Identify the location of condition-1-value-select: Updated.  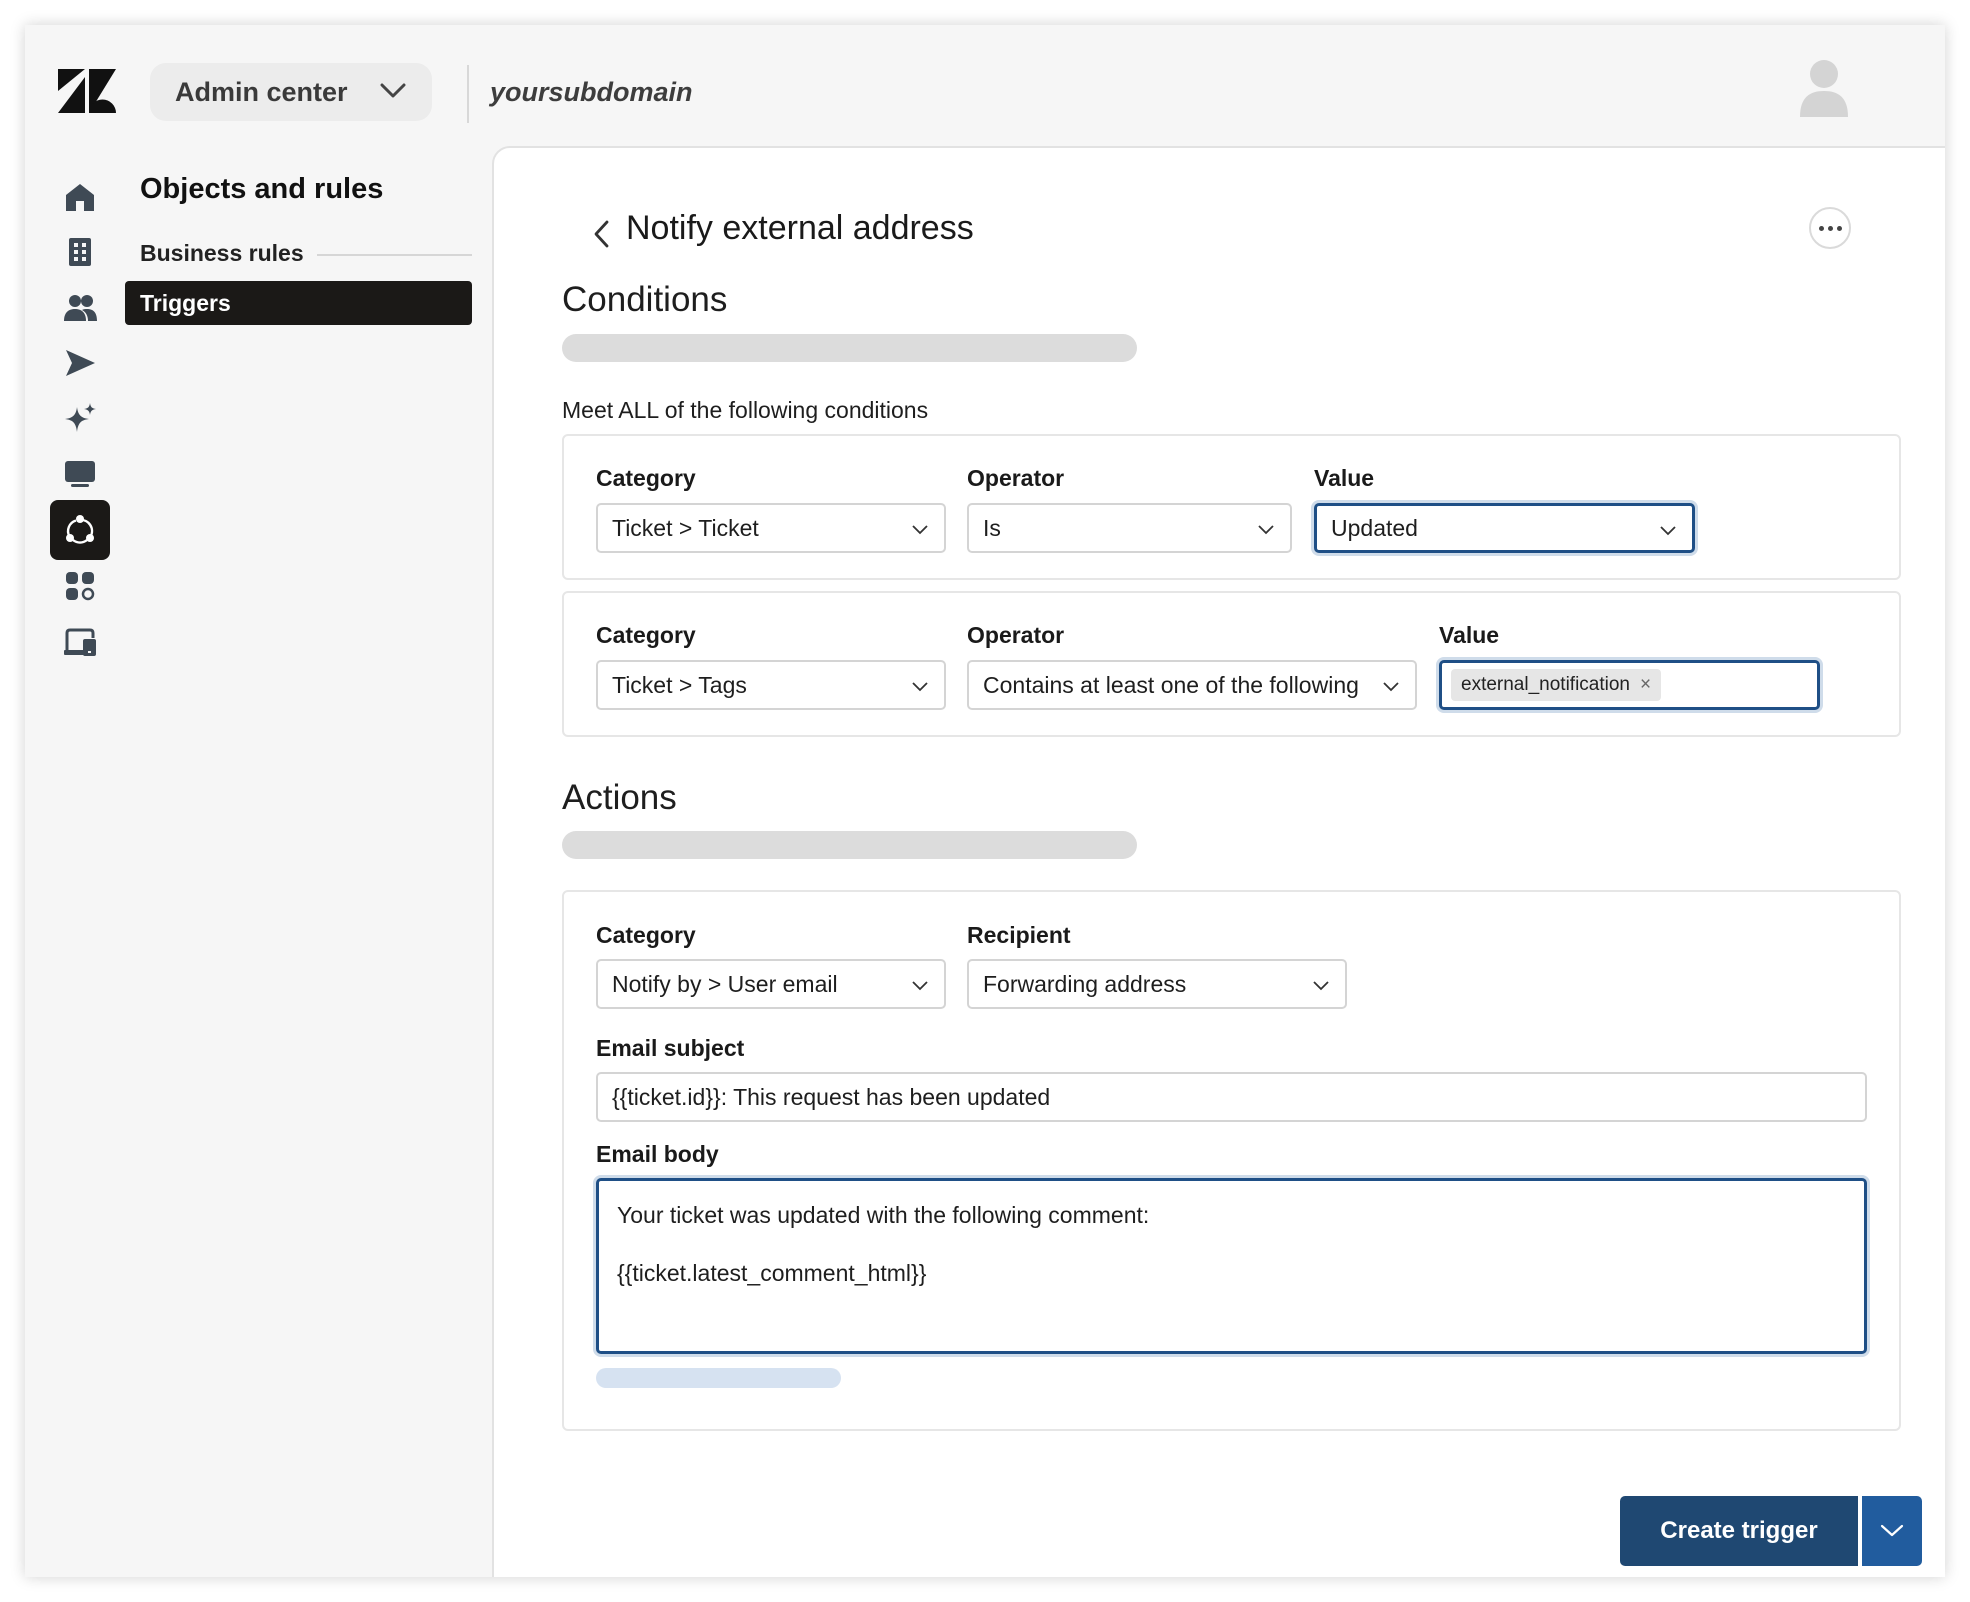
(1504, 528).